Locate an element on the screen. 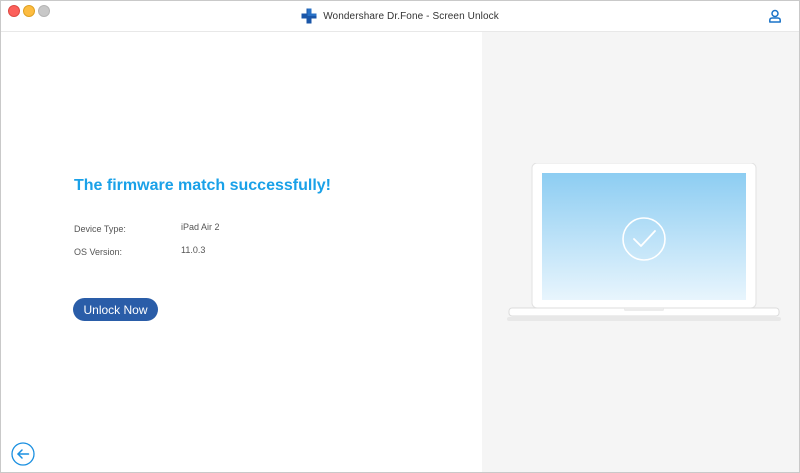 The width and height of the screenshot is (800, 473). device-type-label: Device Type: is located at coordinates (100, 229).